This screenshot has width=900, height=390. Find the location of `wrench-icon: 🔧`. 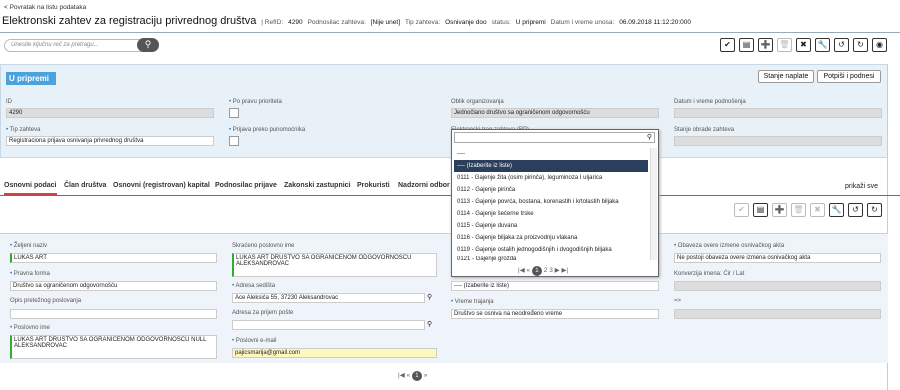

wrench-icon: 🔧 is located at coordinates (822, 44).